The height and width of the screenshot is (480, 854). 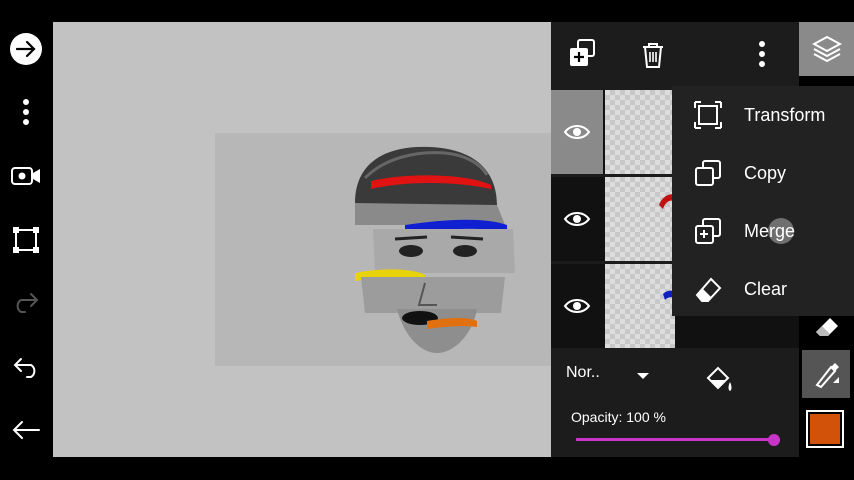 I want to click on menu-label-copy: Copy, so click(x=765, y=172).